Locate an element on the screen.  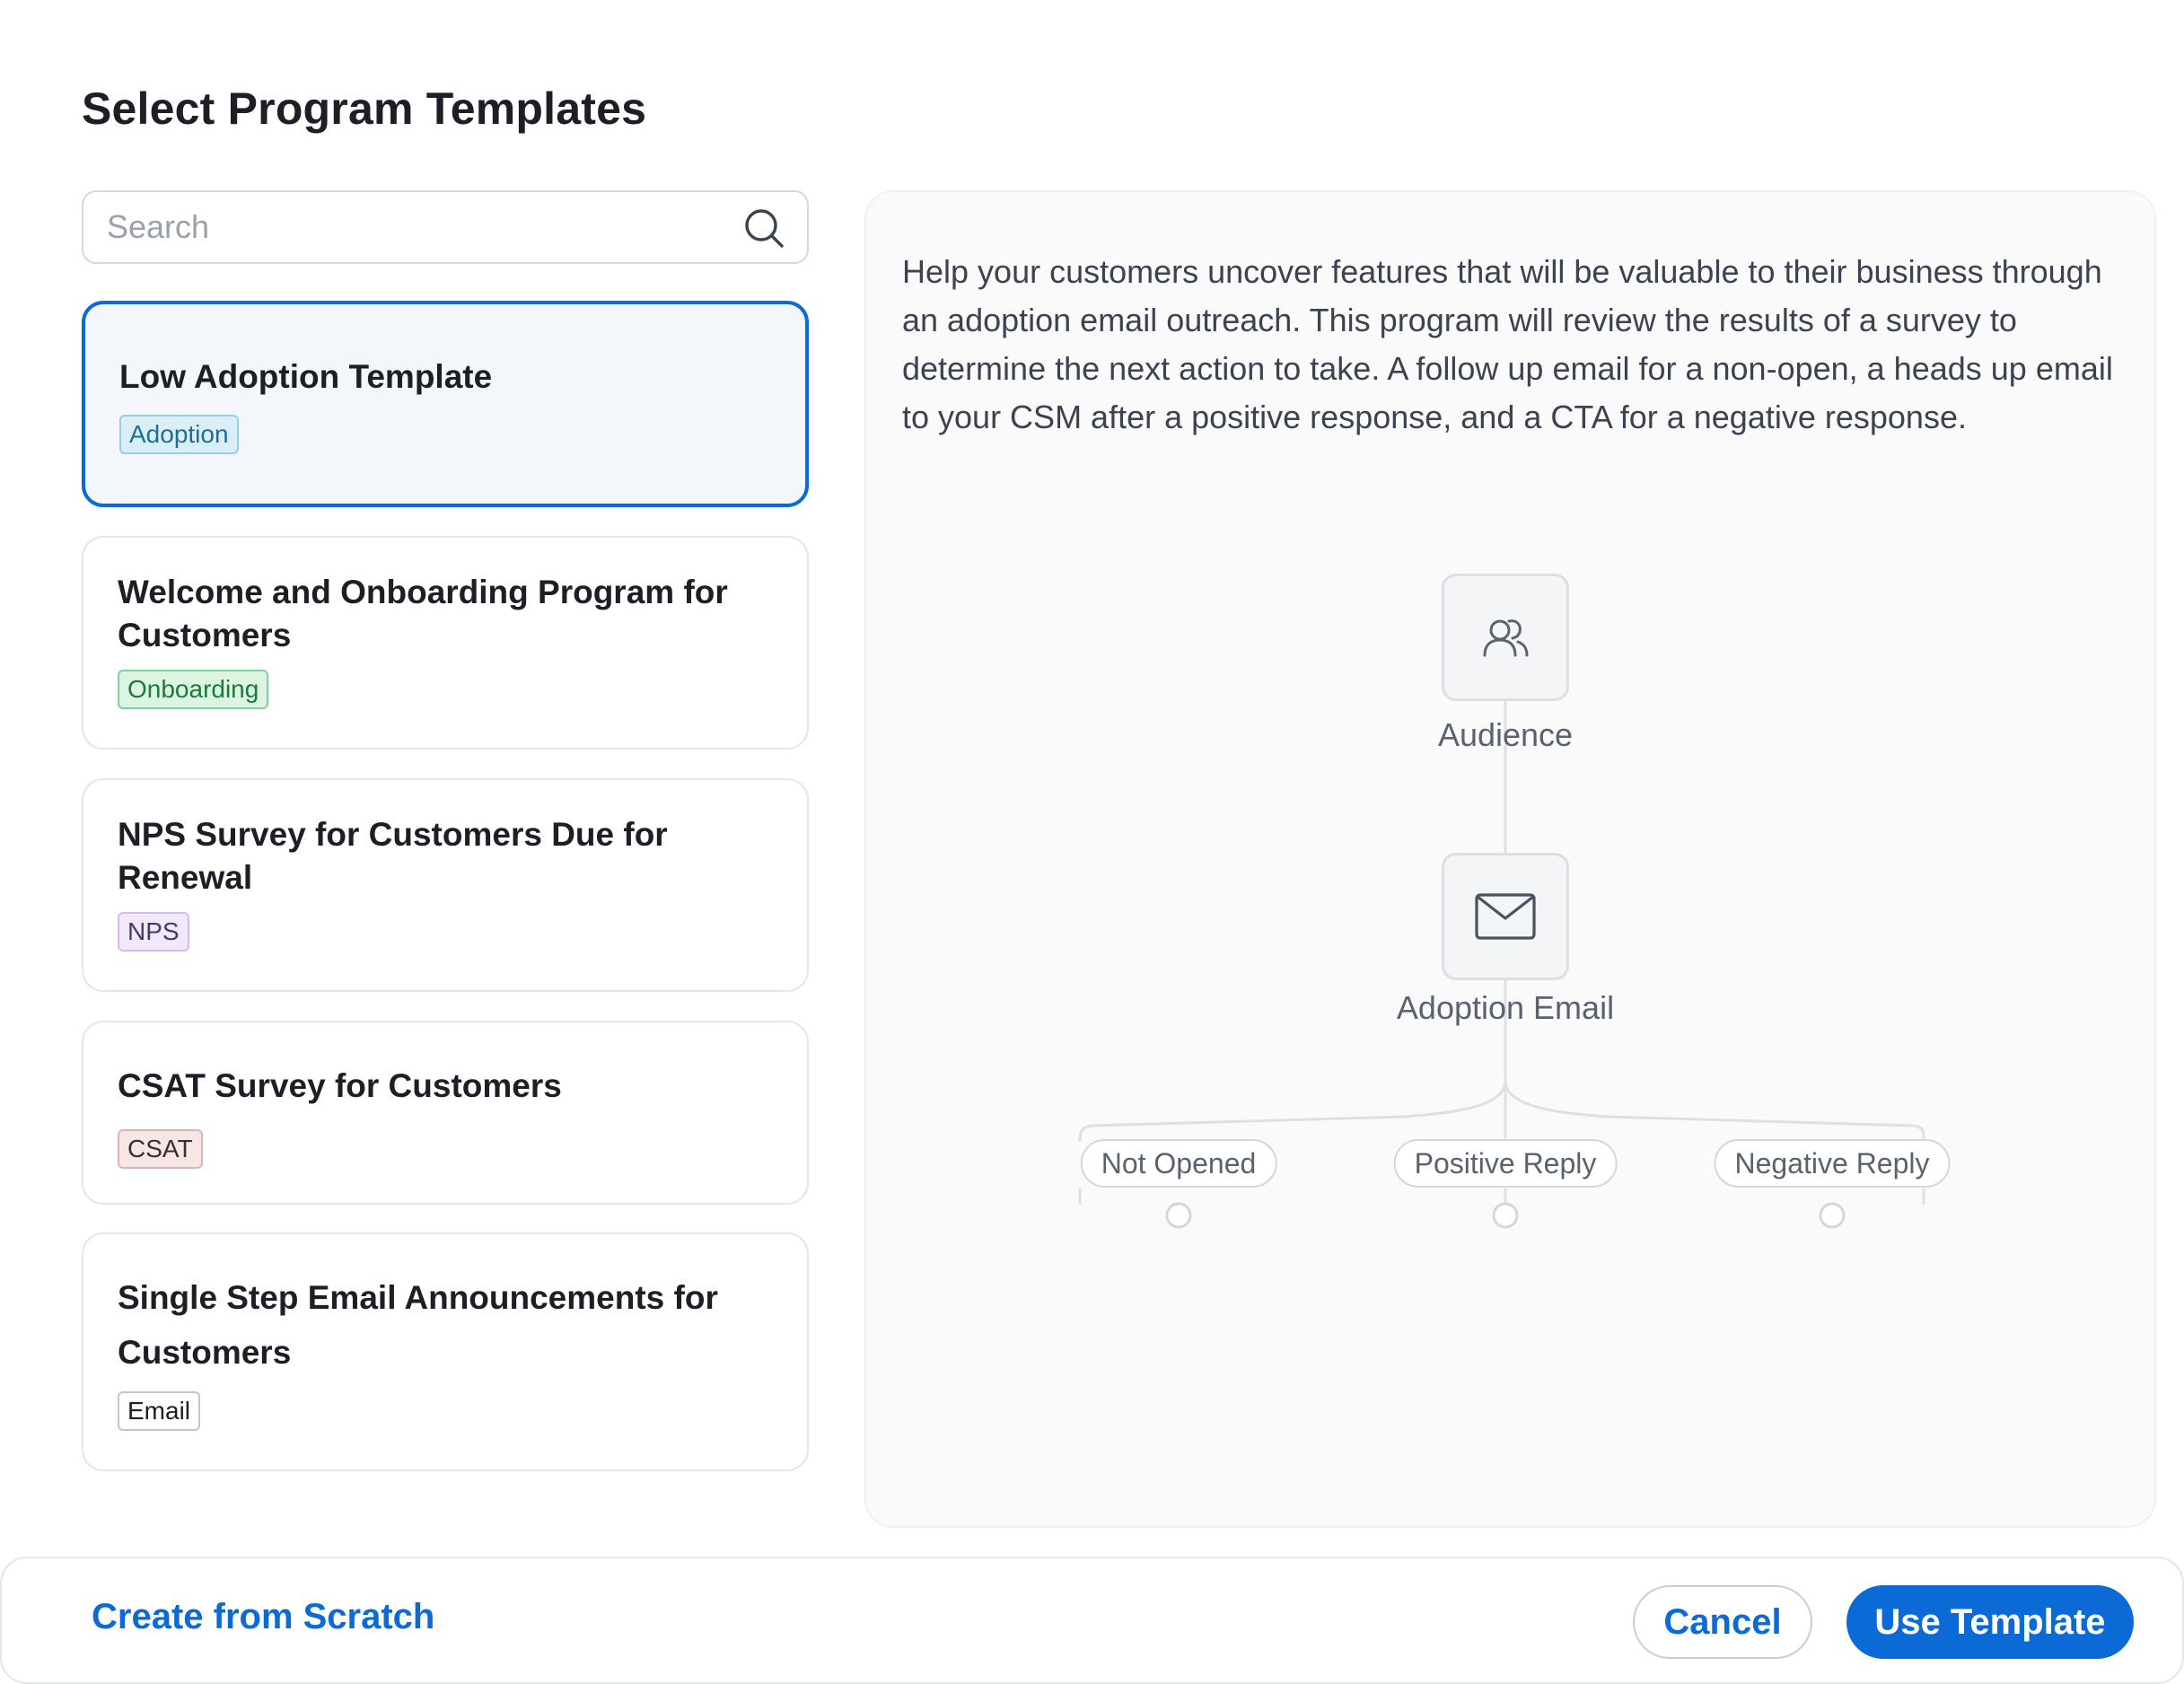
search-box is located at coordinates (445, 227).